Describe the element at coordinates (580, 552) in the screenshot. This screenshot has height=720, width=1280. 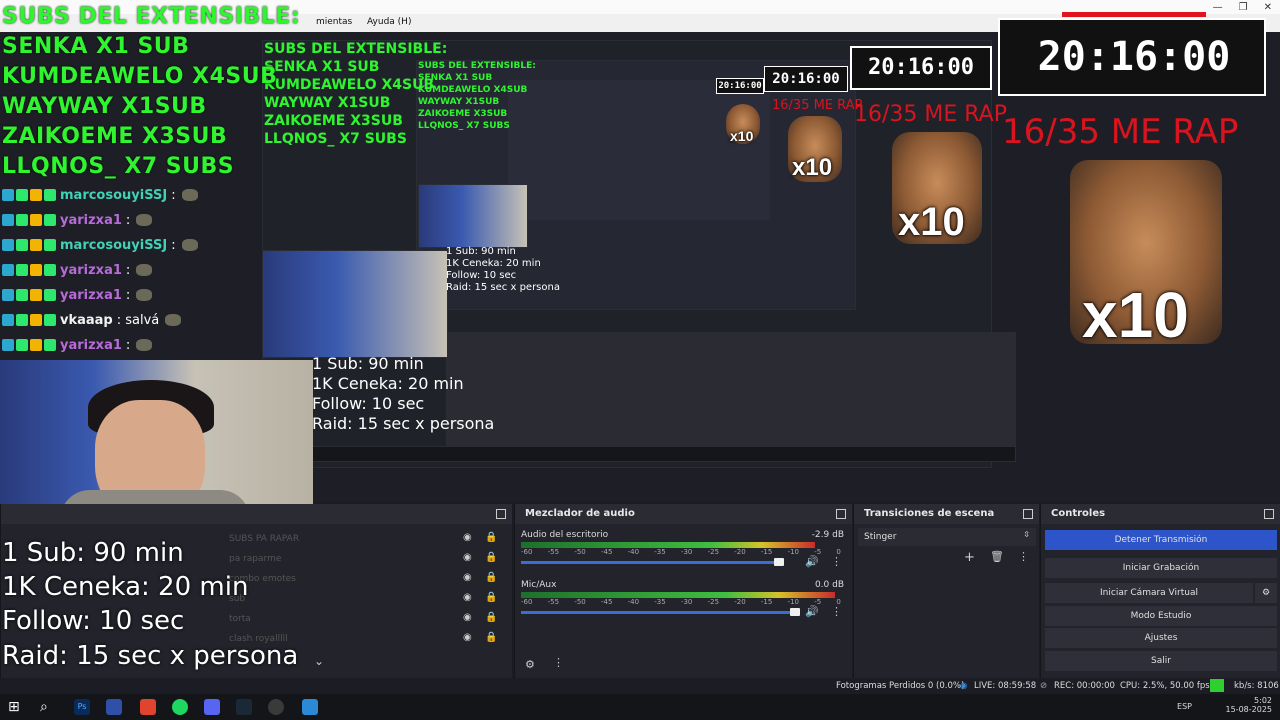
I see `scale-tick: -50` at that location.